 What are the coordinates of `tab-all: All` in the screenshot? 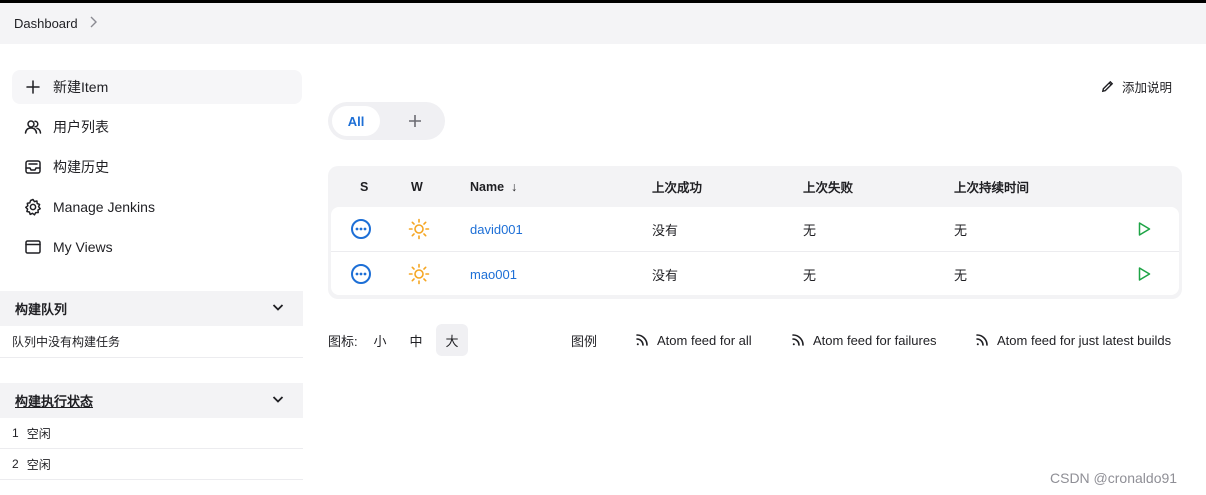 It's located at (356, 121).